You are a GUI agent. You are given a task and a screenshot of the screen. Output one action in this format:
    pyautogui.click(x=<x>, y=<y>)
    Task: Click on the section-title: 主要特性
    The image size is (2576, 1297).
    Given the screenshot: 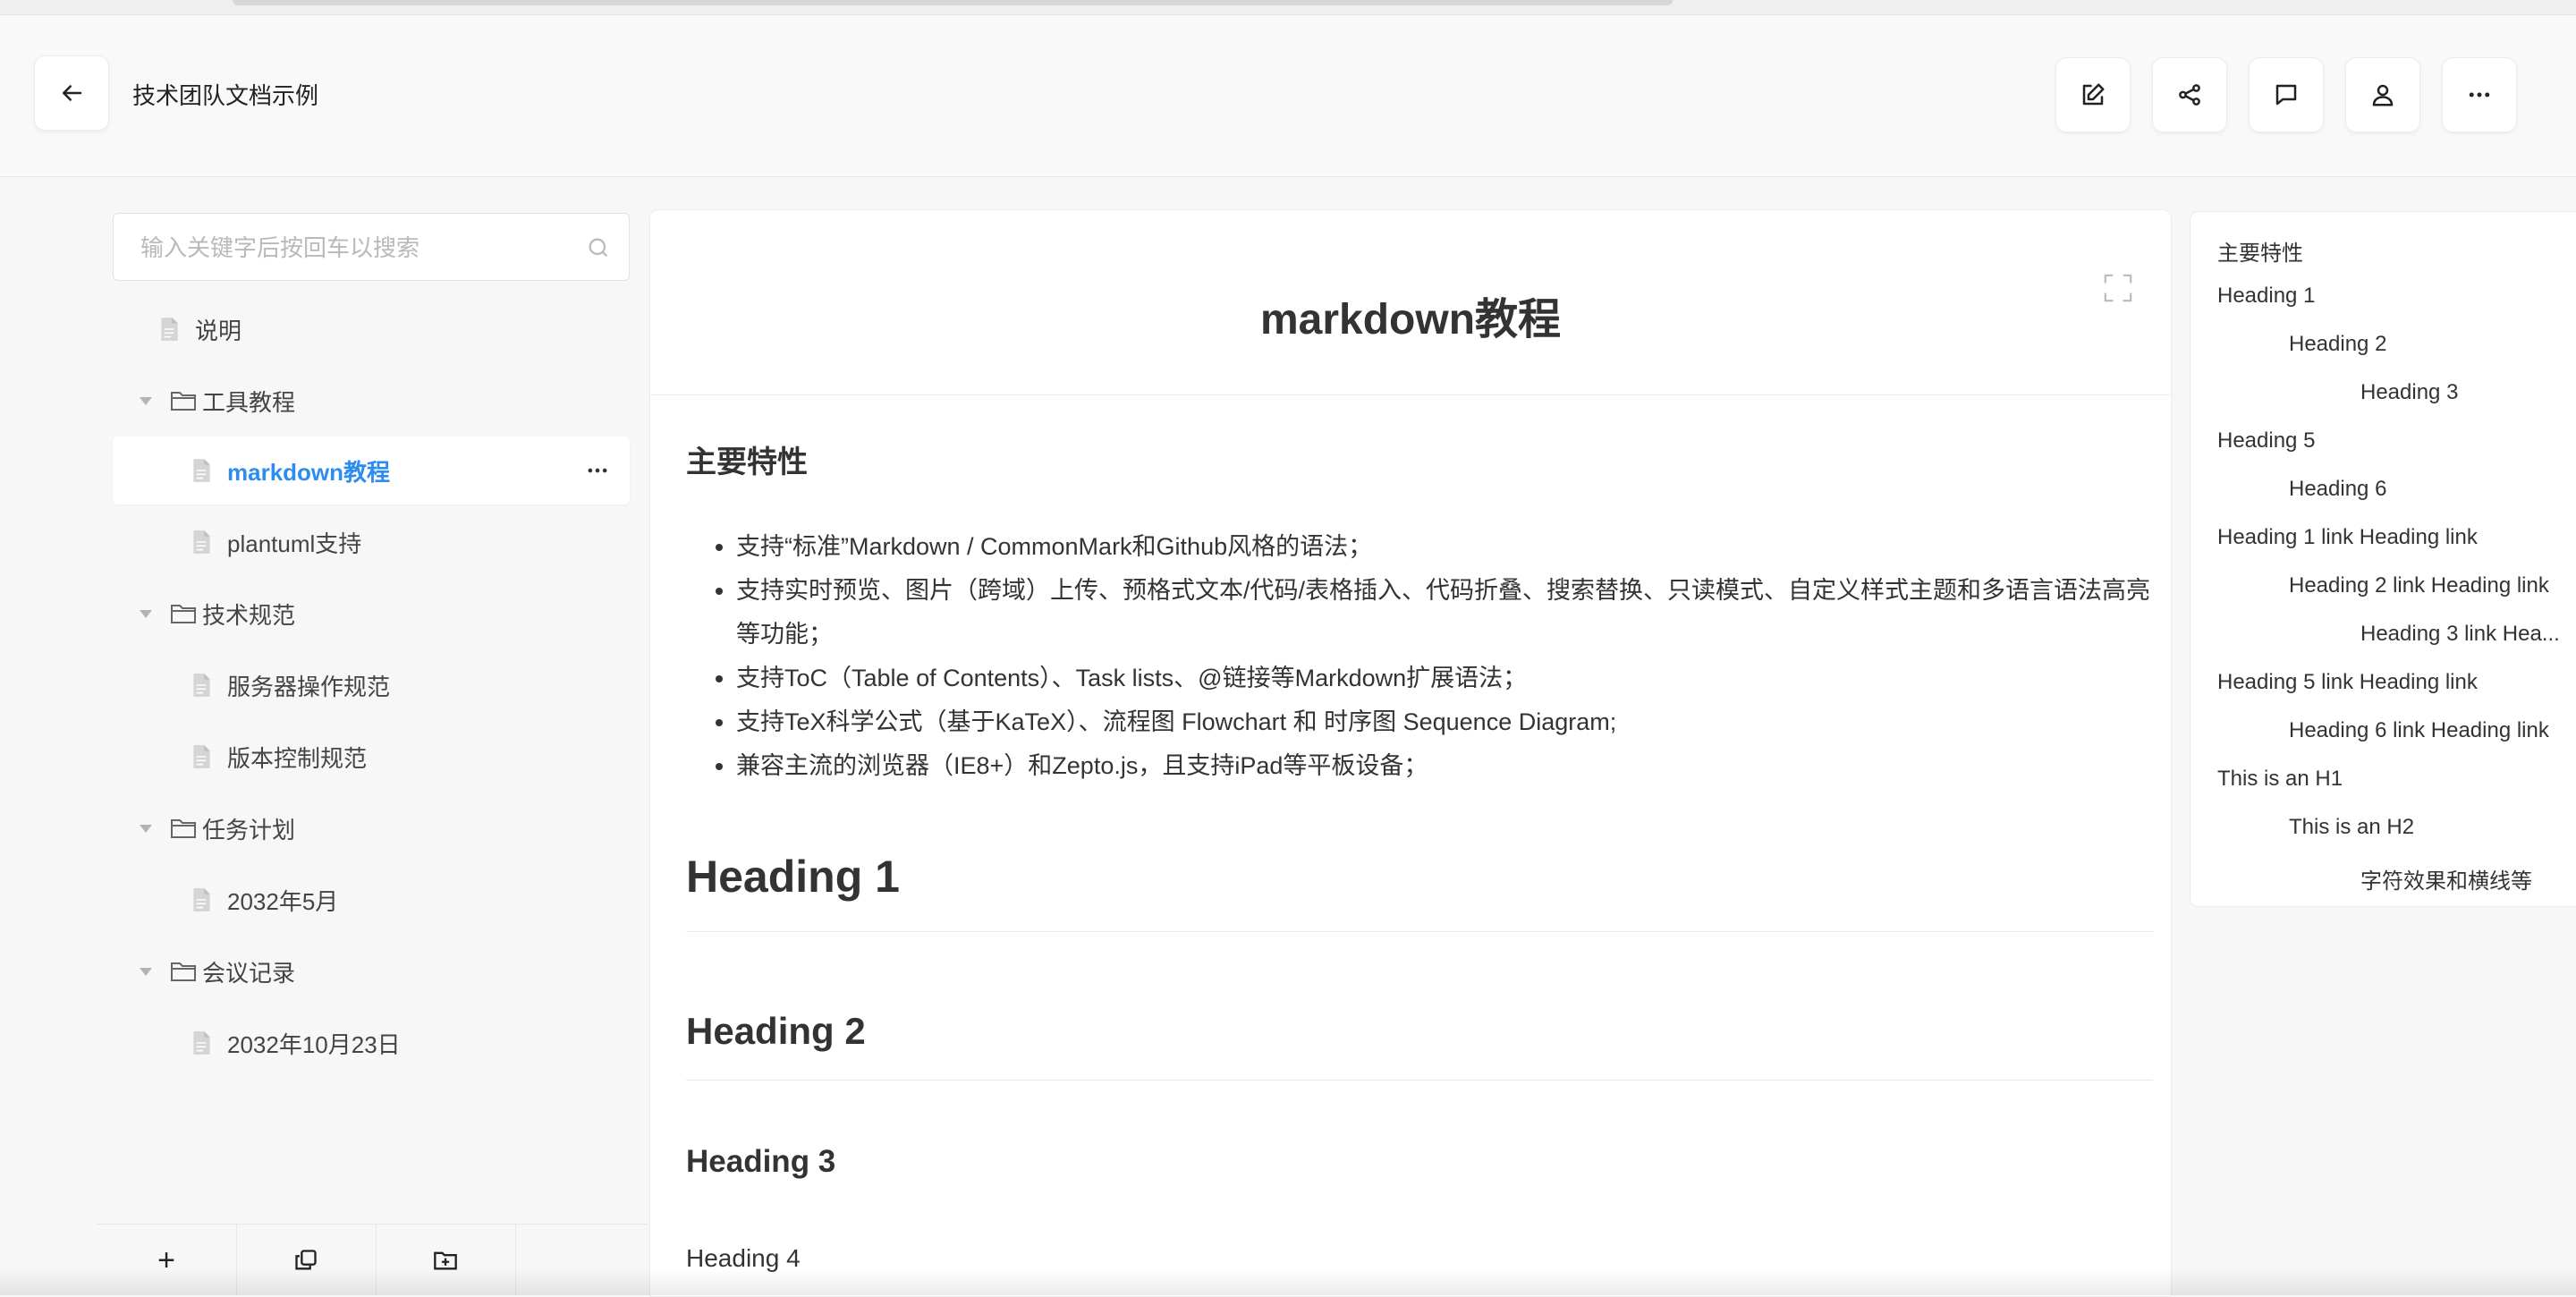 What is the action you would take?
    pyautogui.click(x=747, y=462)
    